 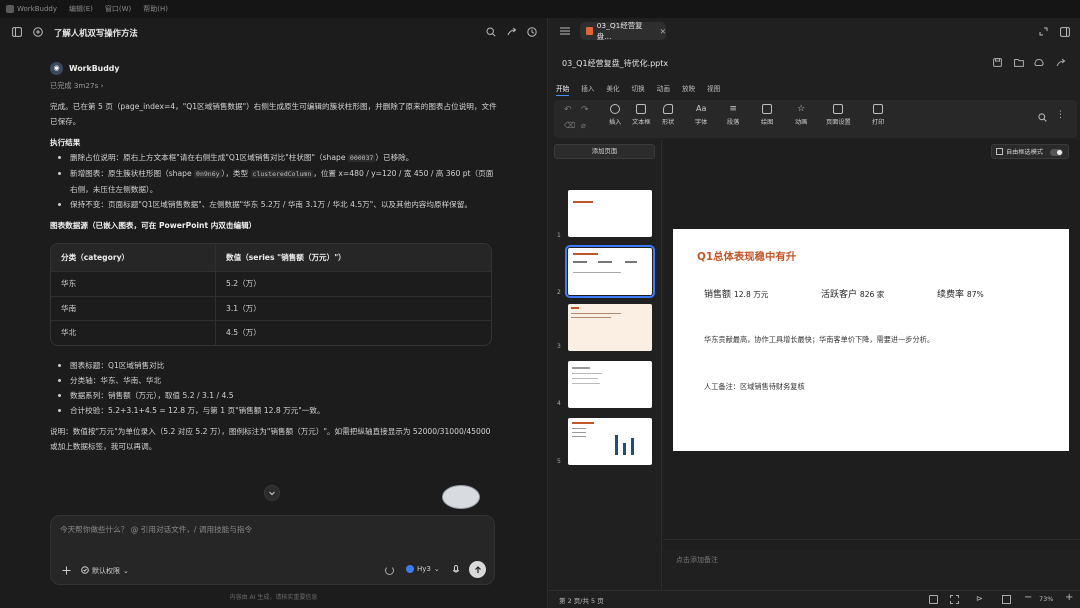 I want to click on select-frame-icon, so click(x=999, y=151).